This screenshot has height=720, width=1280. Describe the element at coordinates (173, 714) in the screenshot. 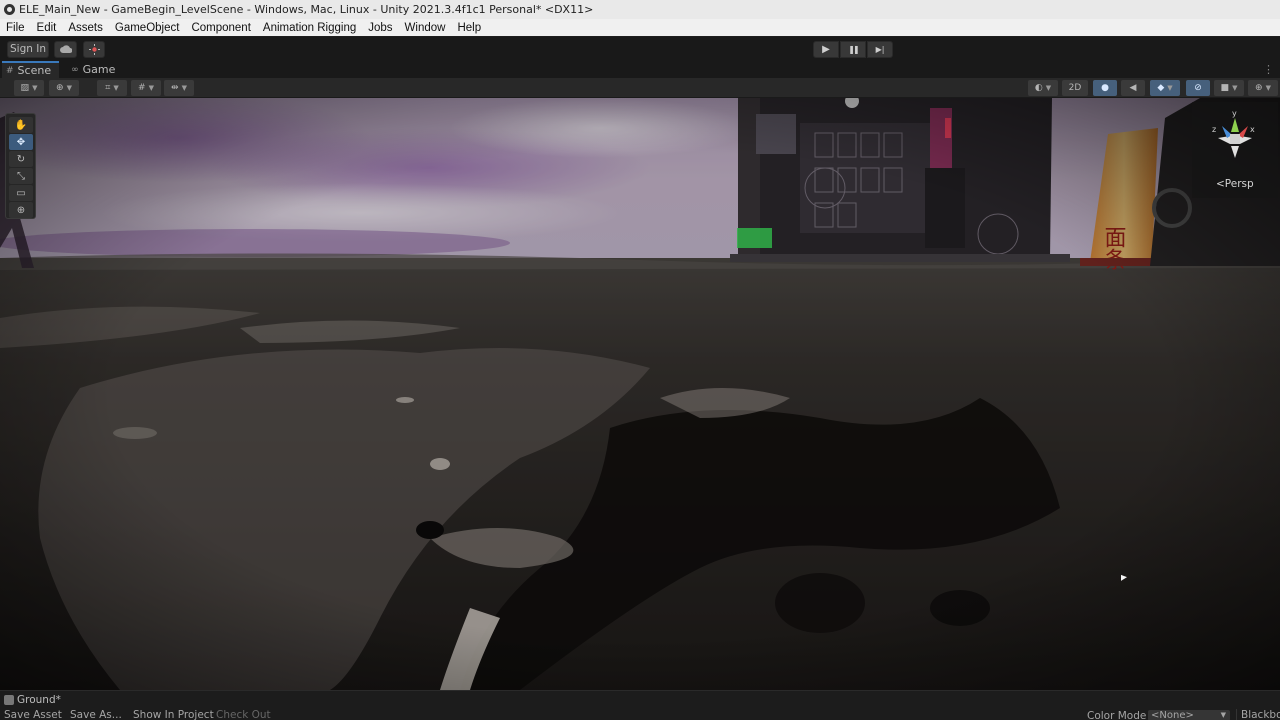

I see `show-in-project-button: Show In Project` at that location.